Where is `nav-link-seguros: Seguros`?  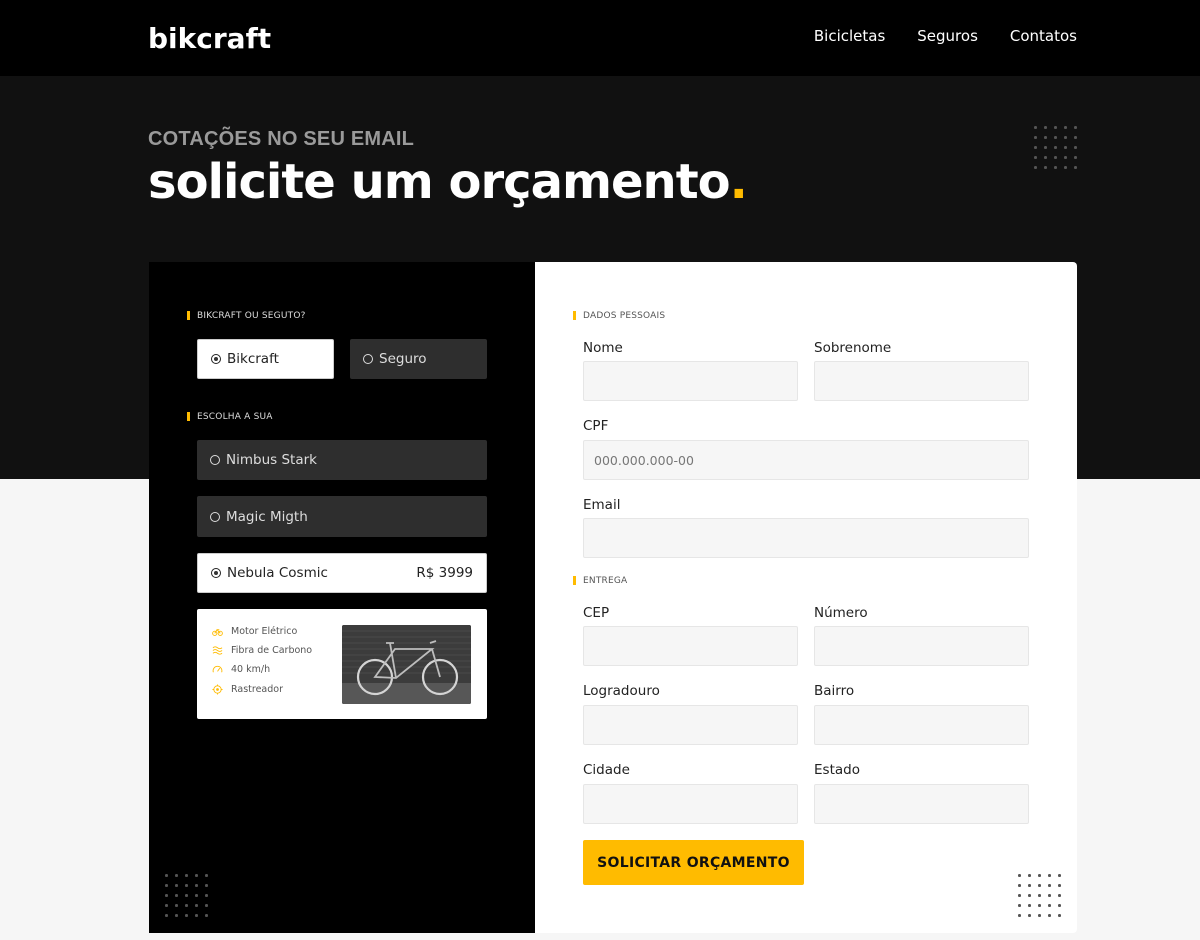 nav-link-seguros: Seguros is located at coordinates (947, 36).